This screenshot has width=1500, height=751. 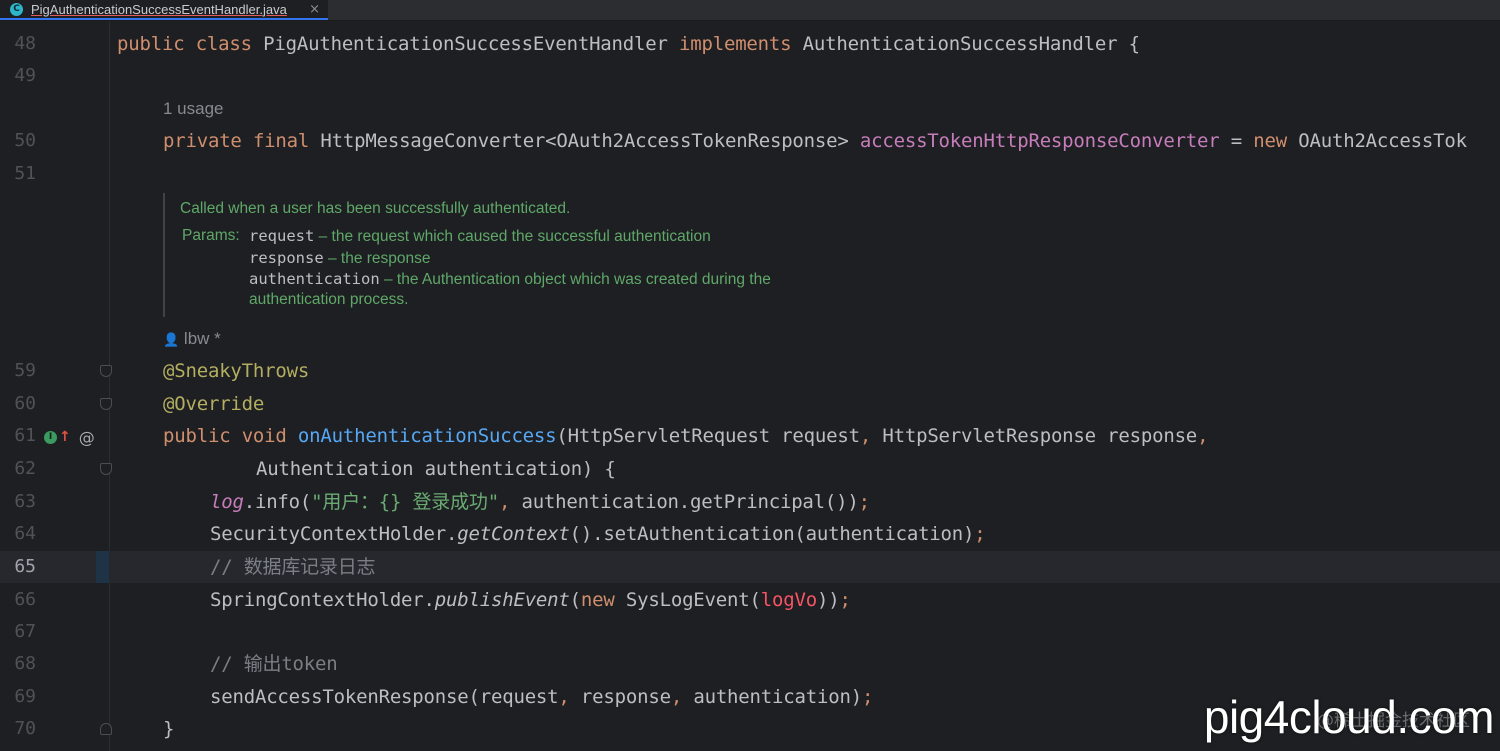 I want to click on author-hint: 👤 lbw *, so click(x=192, y=339).